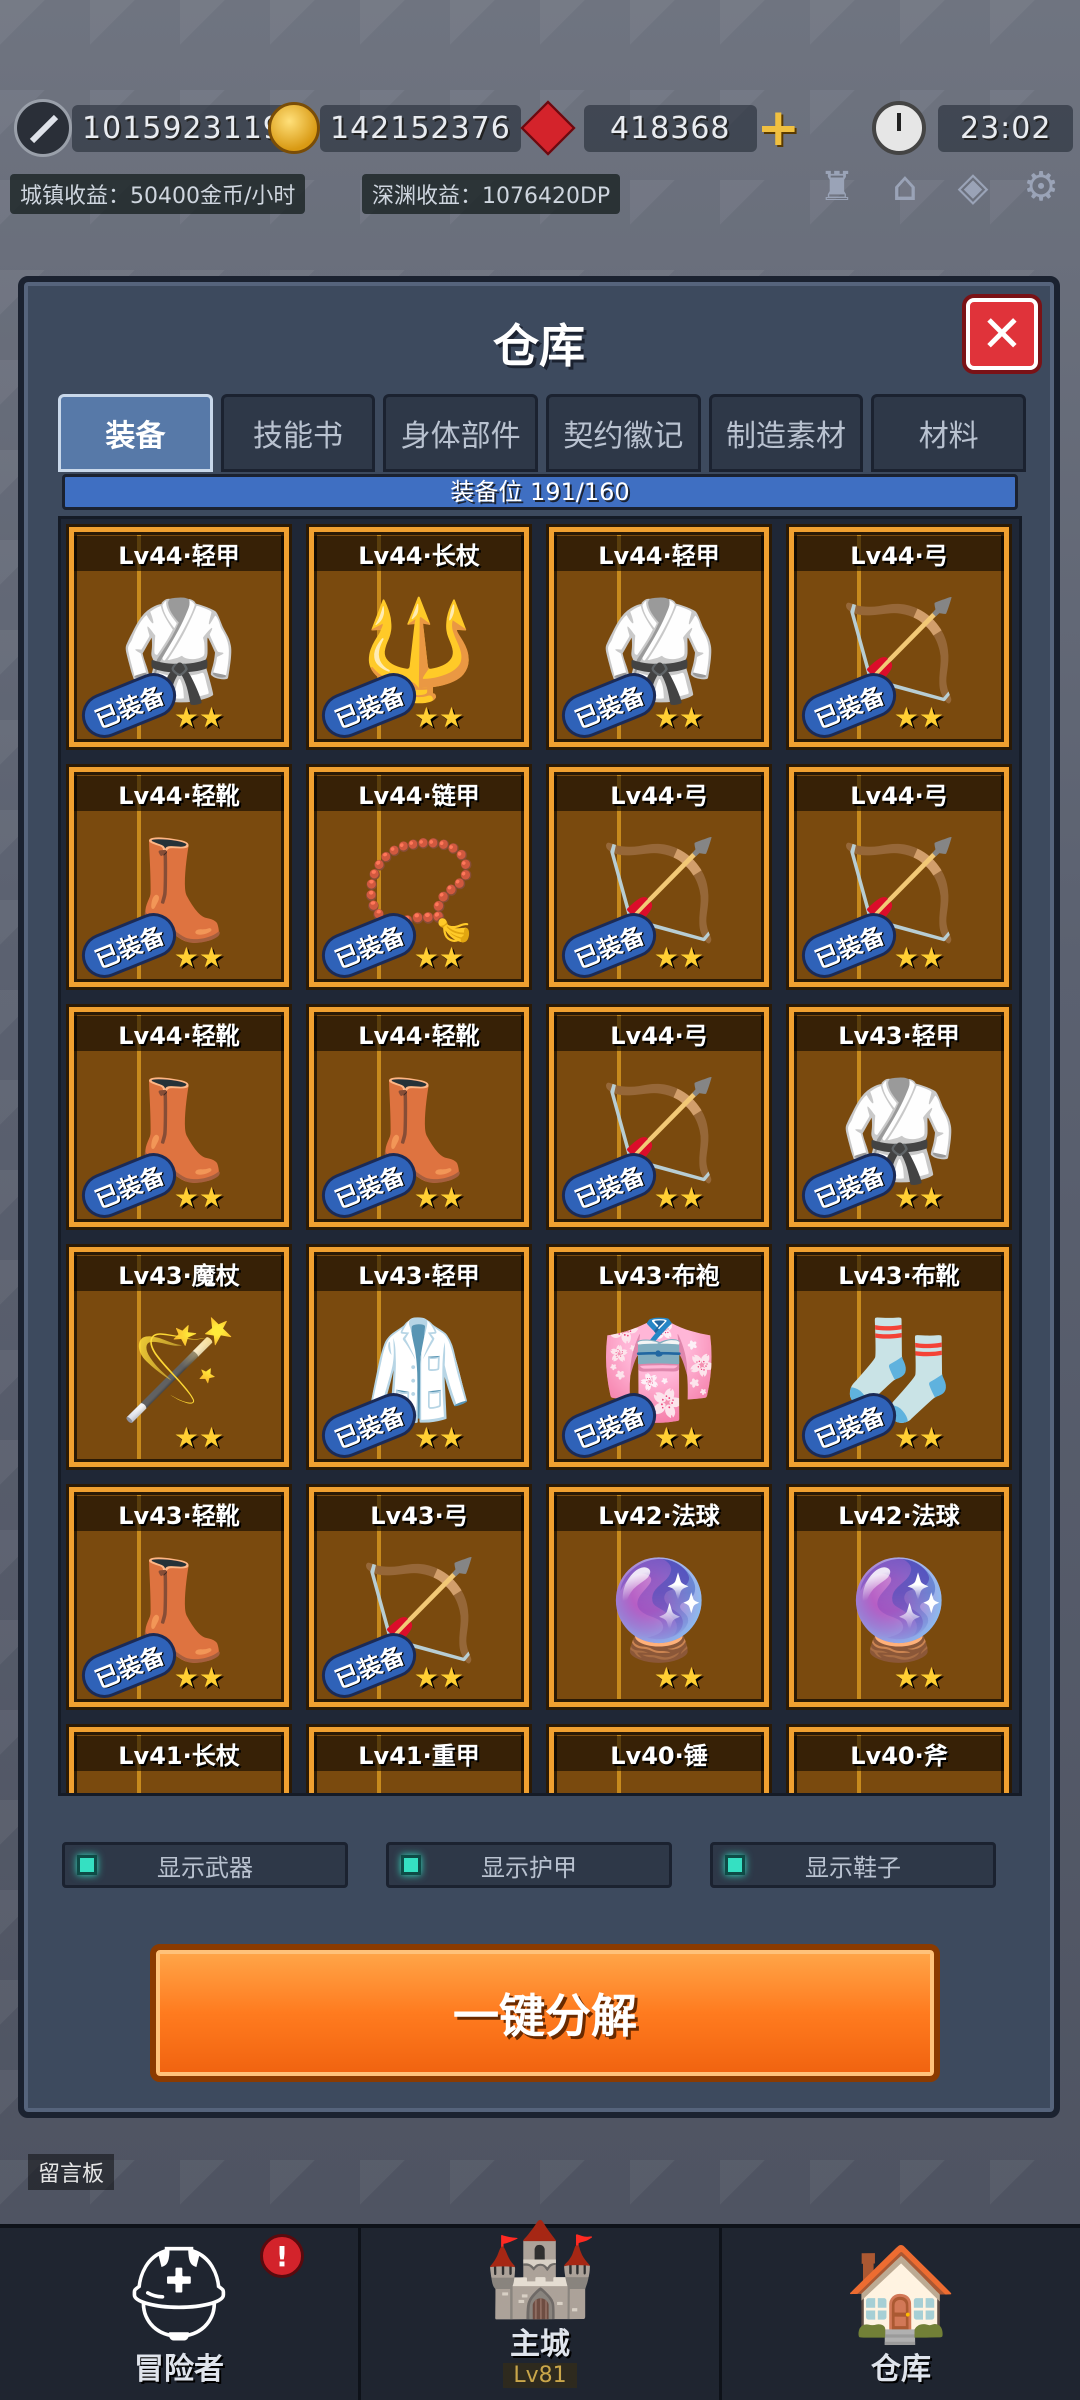 This screenshot has height=2400, width=1080. Describe the element at coordinates (179, 2369) in the screenshot. I see `nav-adventurer-label: 冒险者` at that location.